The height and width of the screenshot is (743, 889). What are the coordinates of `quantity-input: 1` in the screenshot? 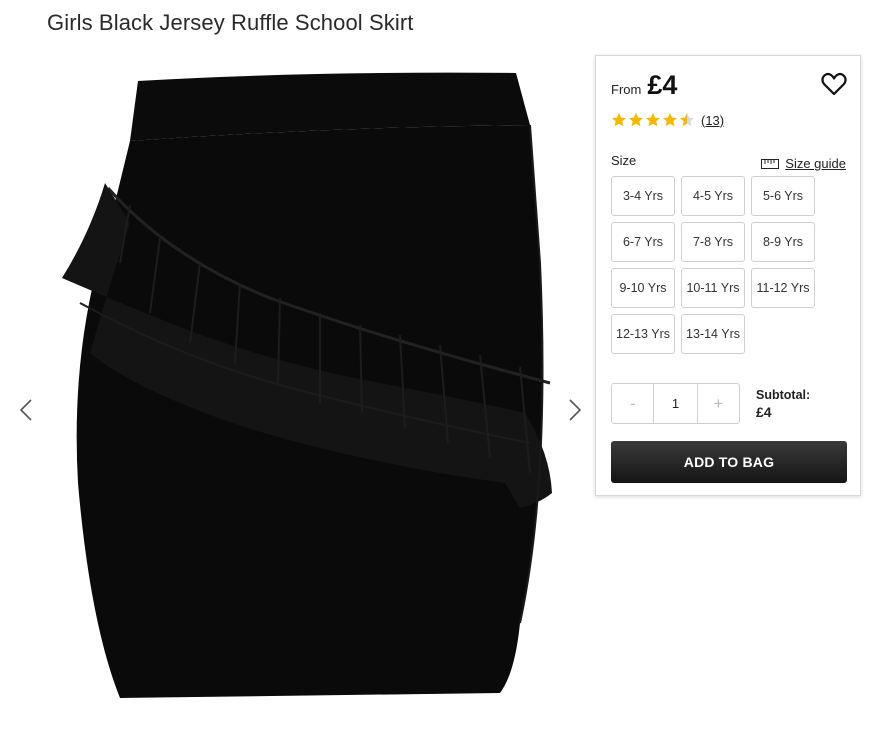 It's located at (675, 403).